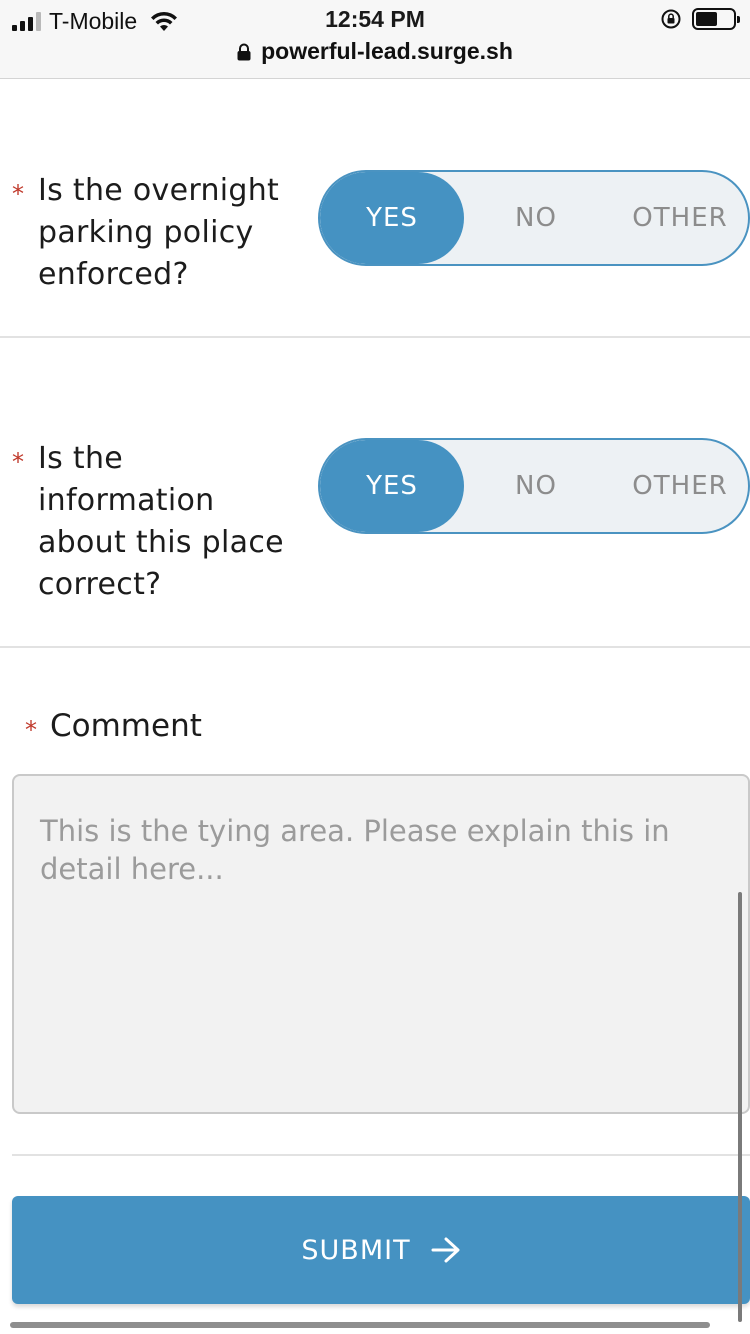 The width and height of the screenshot is (750, 1334). Describe the element at coordinates (146, 232) in the screenshot. I see `question-label-line: parking policy` at that location.